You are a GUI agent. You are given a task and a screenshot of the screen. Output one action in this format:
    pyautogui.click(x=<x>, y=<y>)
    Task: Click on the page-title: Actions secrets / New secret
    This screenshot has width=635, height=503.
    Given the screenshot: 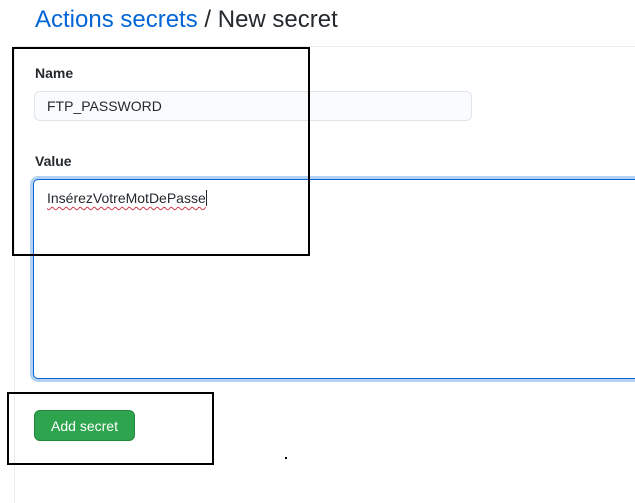 What is the action you would take?
    pyautogui.click(x=186, y=20)
    